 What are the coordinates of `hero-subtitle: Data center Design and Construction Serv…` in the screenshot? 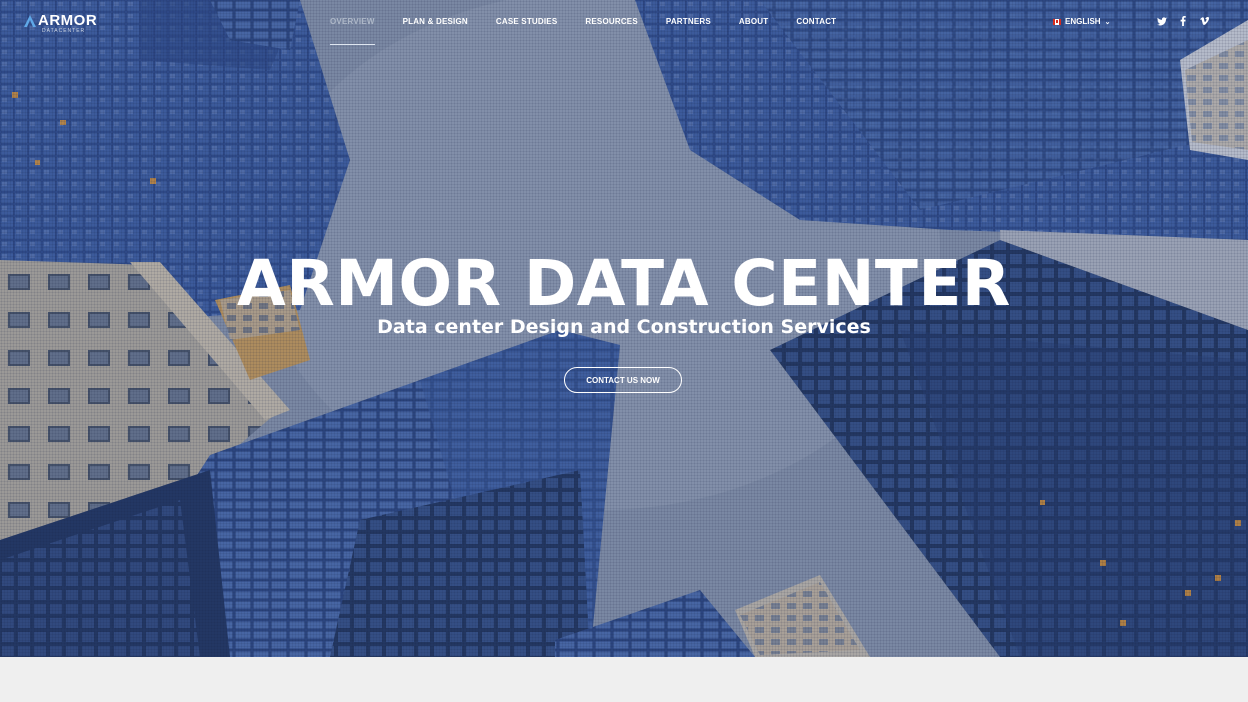 It's located at (624, 327).